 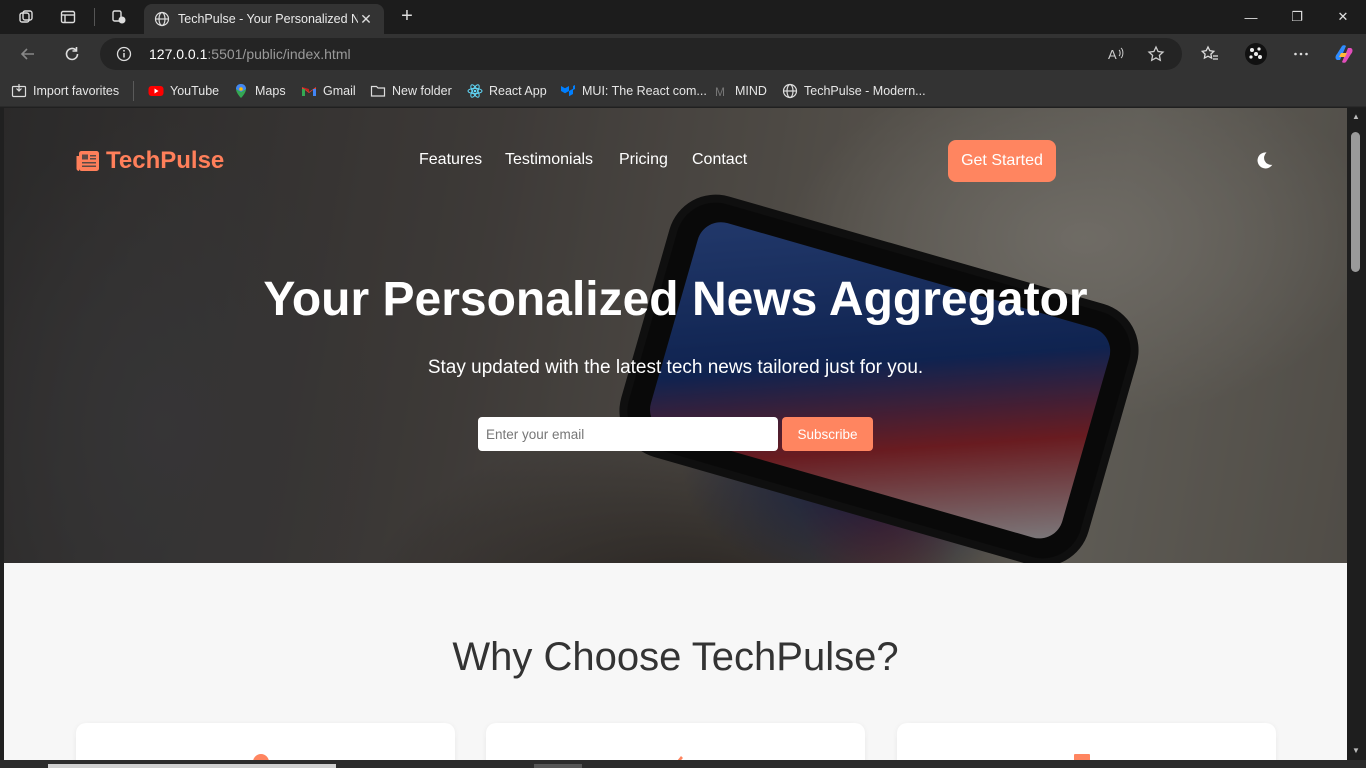 I want to click on horizontal-scroll-segment, so click(x=558, y=766).